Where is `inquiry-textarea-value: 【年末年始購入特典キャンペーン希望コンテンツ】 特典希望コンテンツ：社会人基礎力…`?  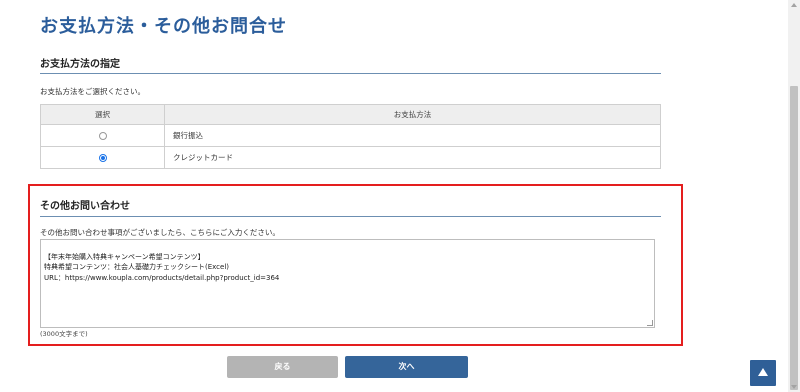
inquiry-textarea-value: 【年末年始購入特典キャンペーン希望コンテンツ】 特典希望コンテンツ：社会人基礎力… is located at coordinates (162, 267).